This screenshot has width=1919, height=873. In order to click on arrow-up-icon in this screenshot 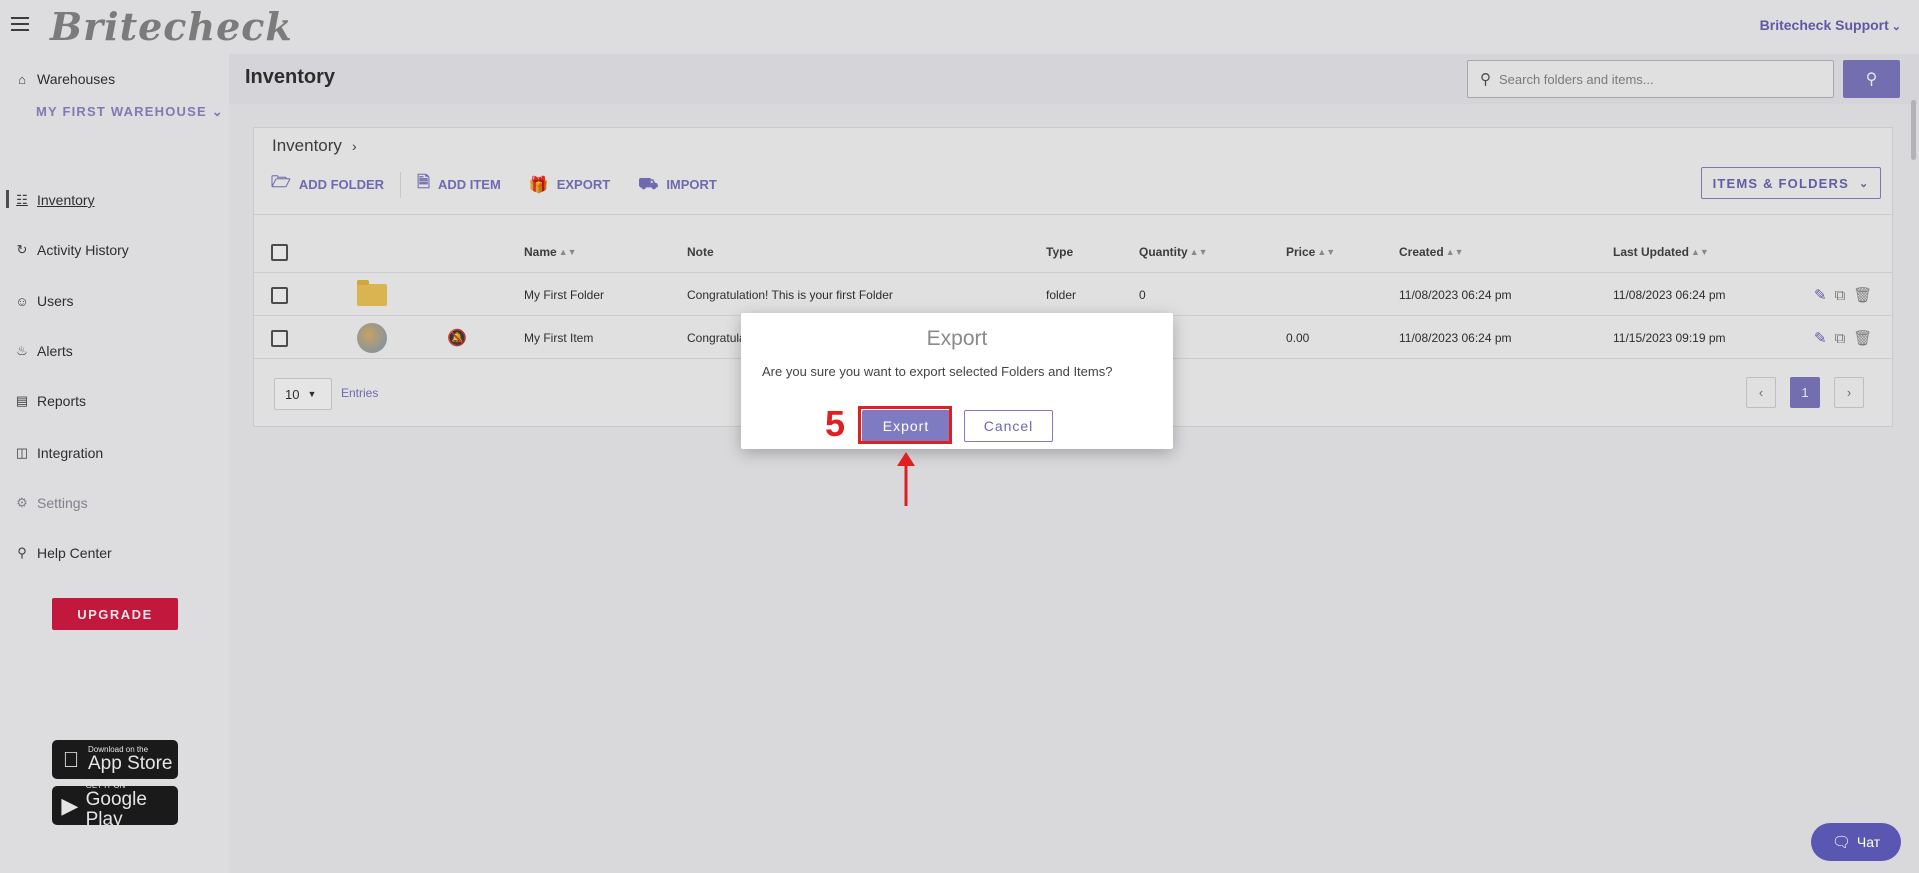, I will do `click(906, 479)`.